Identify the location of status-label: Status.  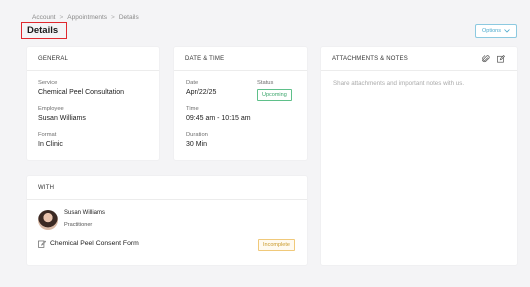
(265, 83).